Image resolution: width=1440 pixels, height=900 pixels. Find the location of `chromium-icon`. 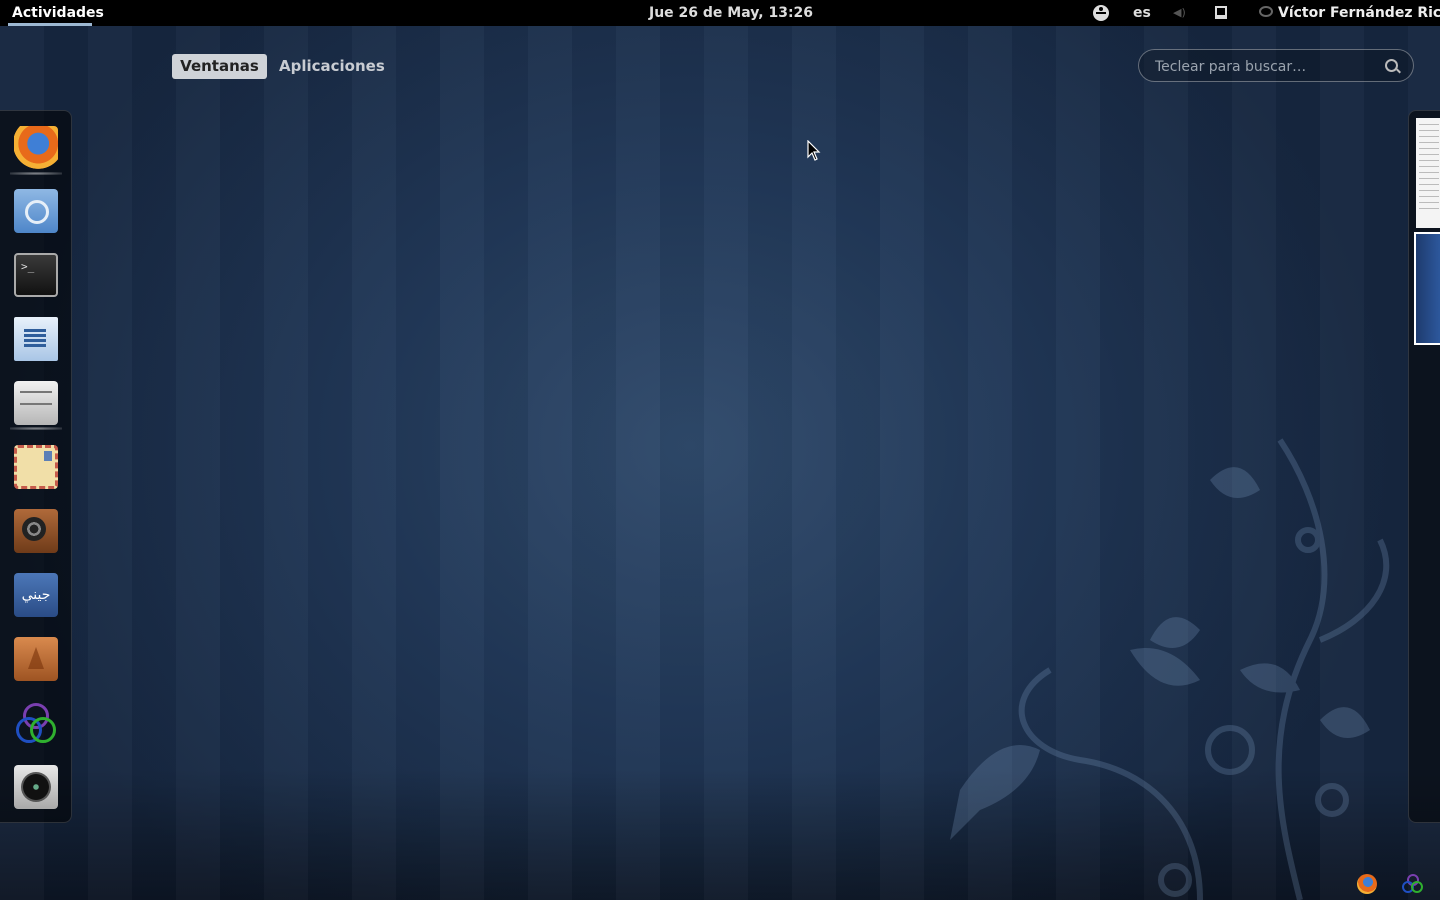

chromium-icon is located at coordinates (36, 211).